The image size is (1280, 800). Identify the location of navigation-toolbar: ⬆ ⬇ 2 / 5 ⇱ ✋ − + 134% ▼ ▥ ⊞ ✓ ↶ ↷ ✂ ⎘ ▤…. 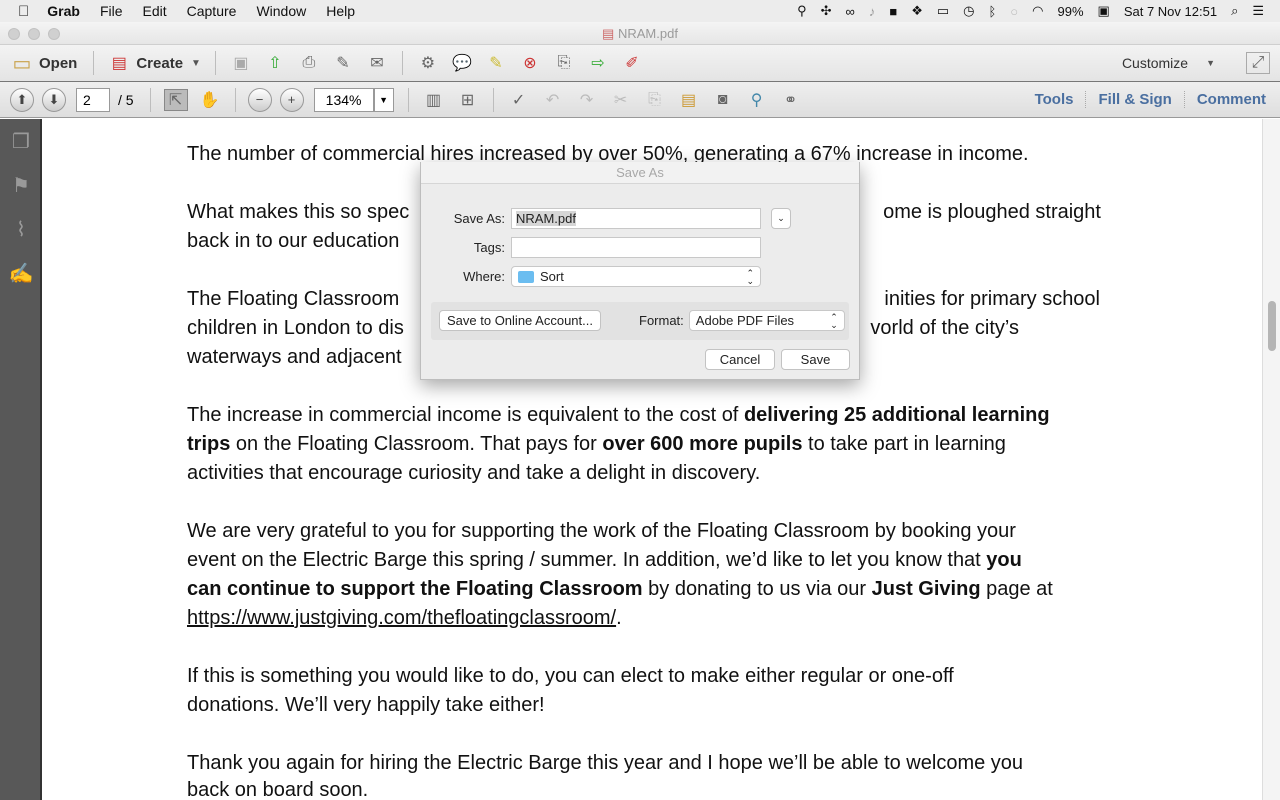
(640, 100).